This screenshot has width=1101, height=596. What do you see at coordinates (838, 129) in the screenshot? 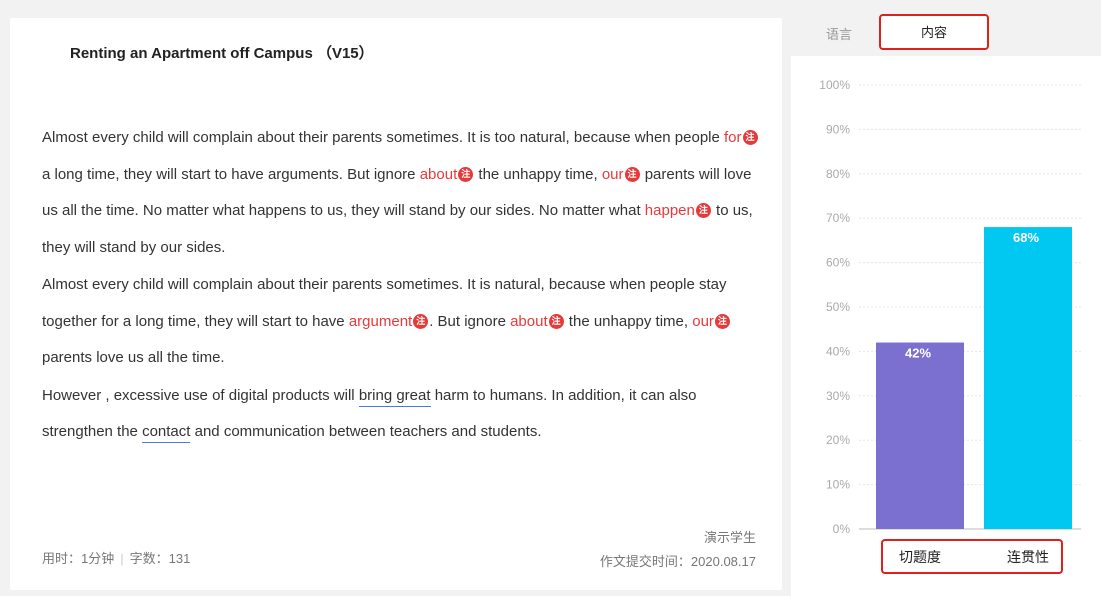
I see `y-tick-label: 90%` at bounding box center [838, 129].